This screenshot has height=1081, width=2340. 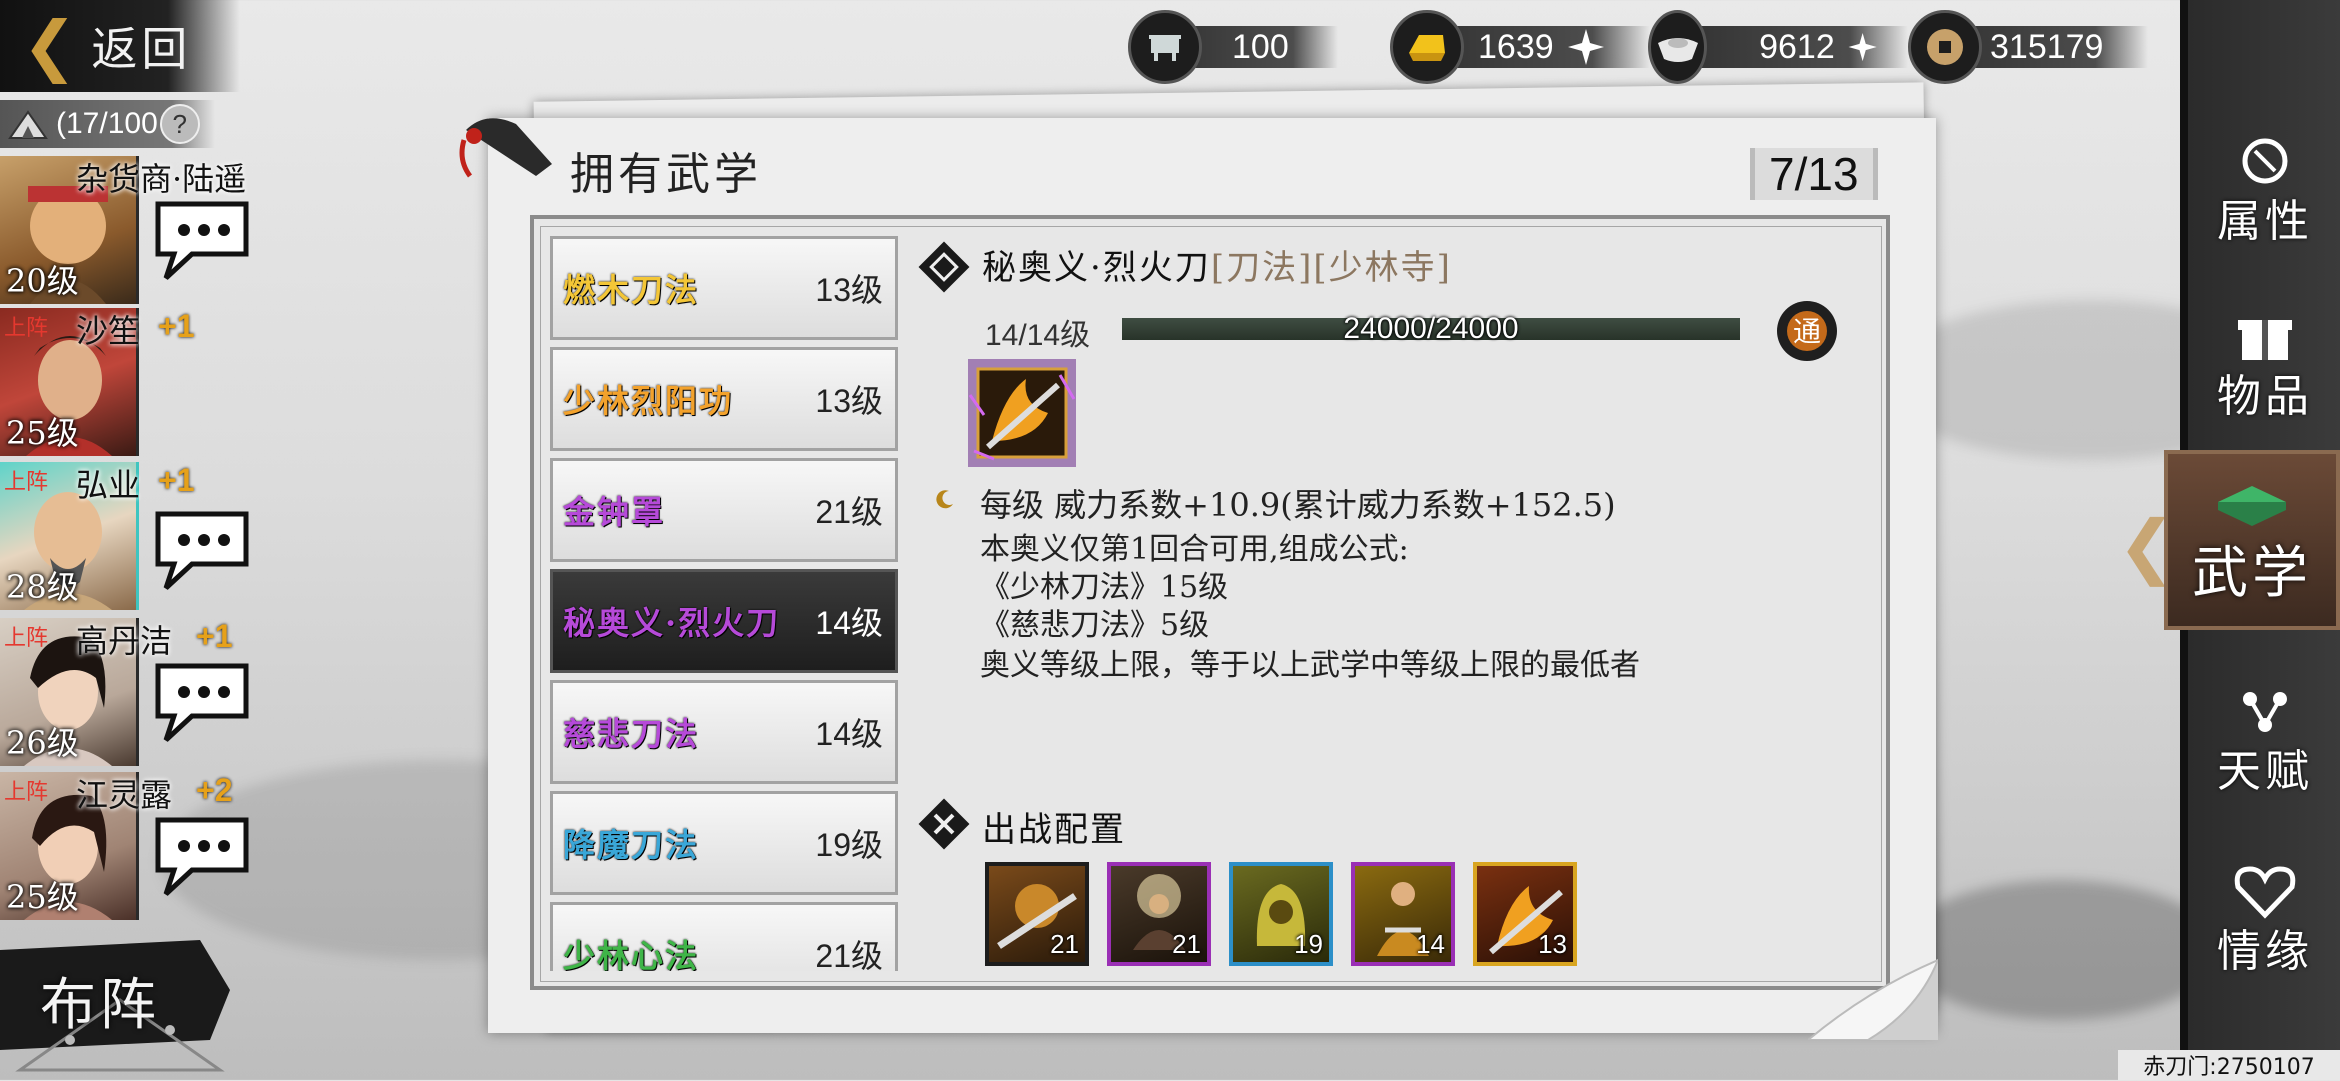 I want to click on currency-value: 100, so click(x=1260, y=46).